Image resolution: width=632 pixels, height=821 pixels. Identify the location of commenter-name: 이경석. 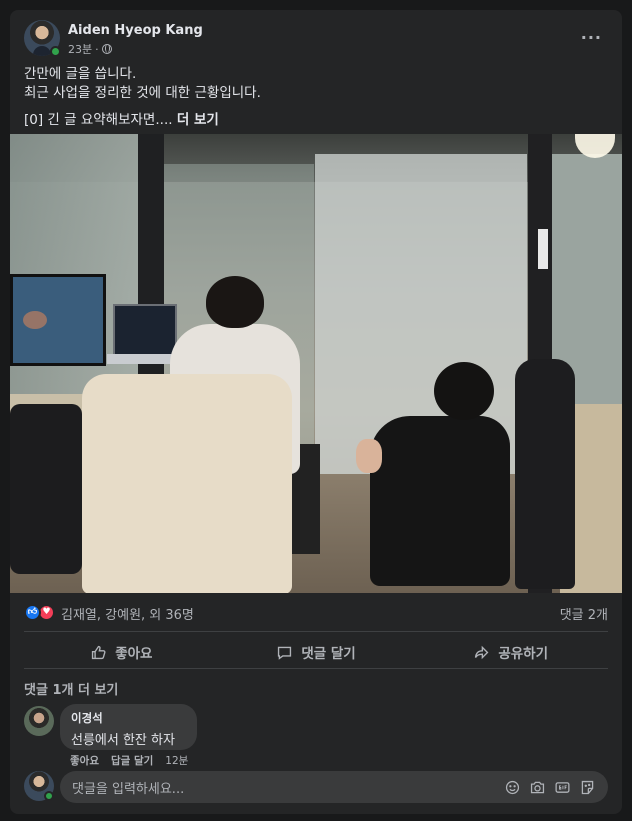
(128, 718).